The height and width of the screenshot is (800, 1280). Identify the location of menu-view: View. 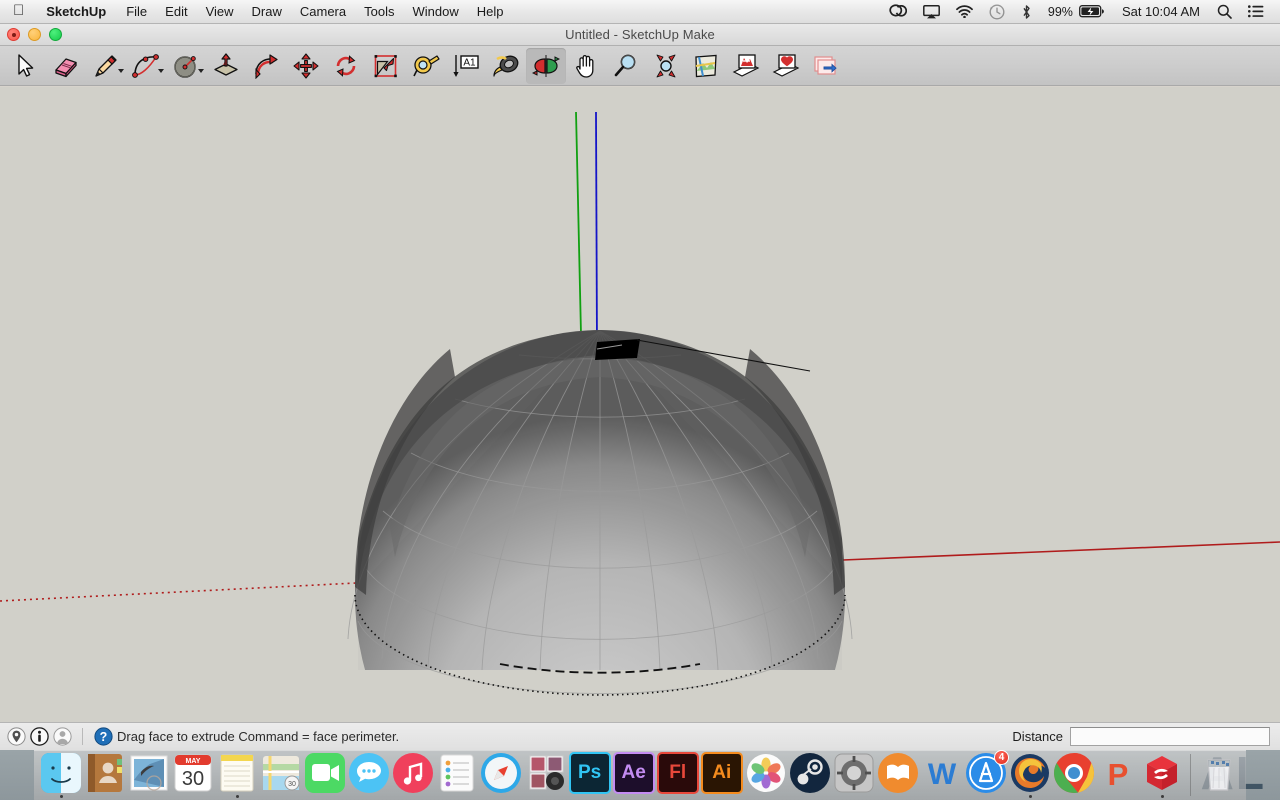
(220, 11).